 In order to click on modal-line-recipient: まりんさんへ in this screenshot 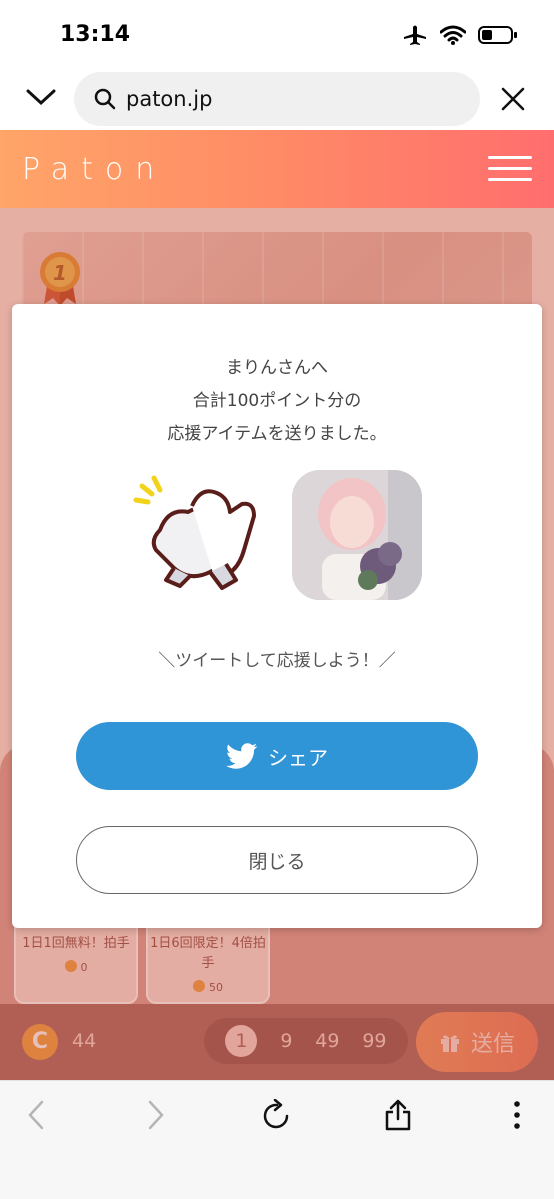, I will do `click(277, 368)`.